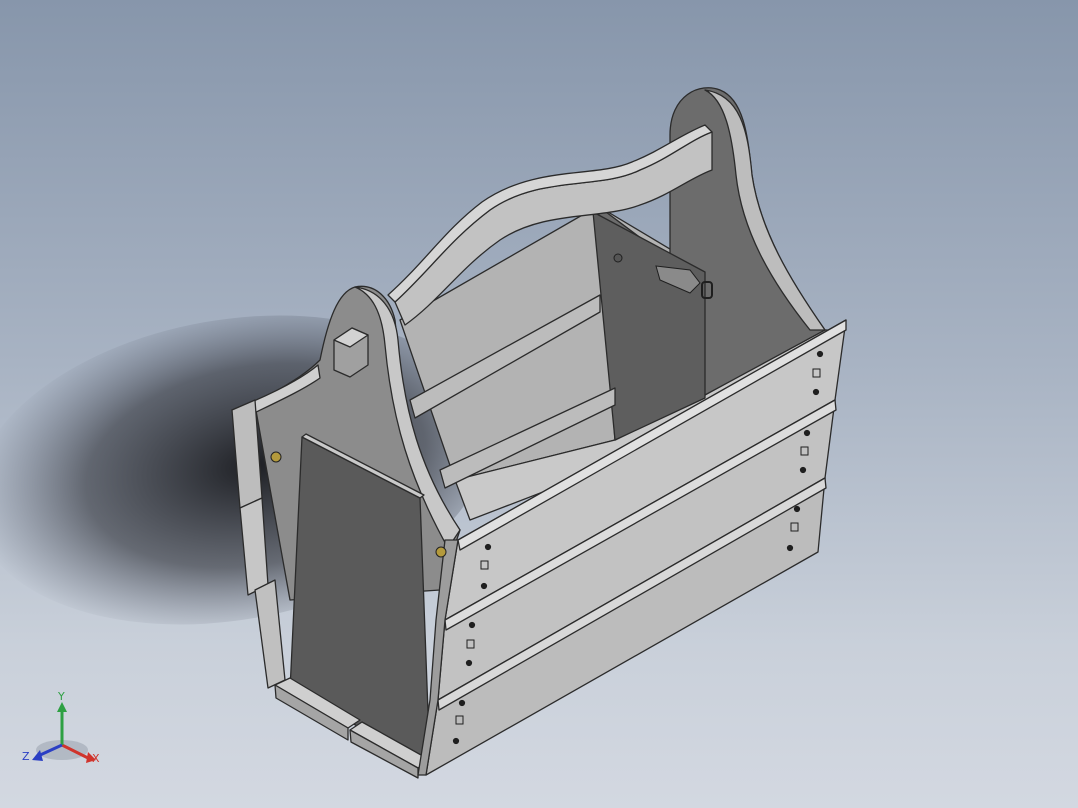  I want to click on view-orientation-triad: X Y Z, so click(65, 735).